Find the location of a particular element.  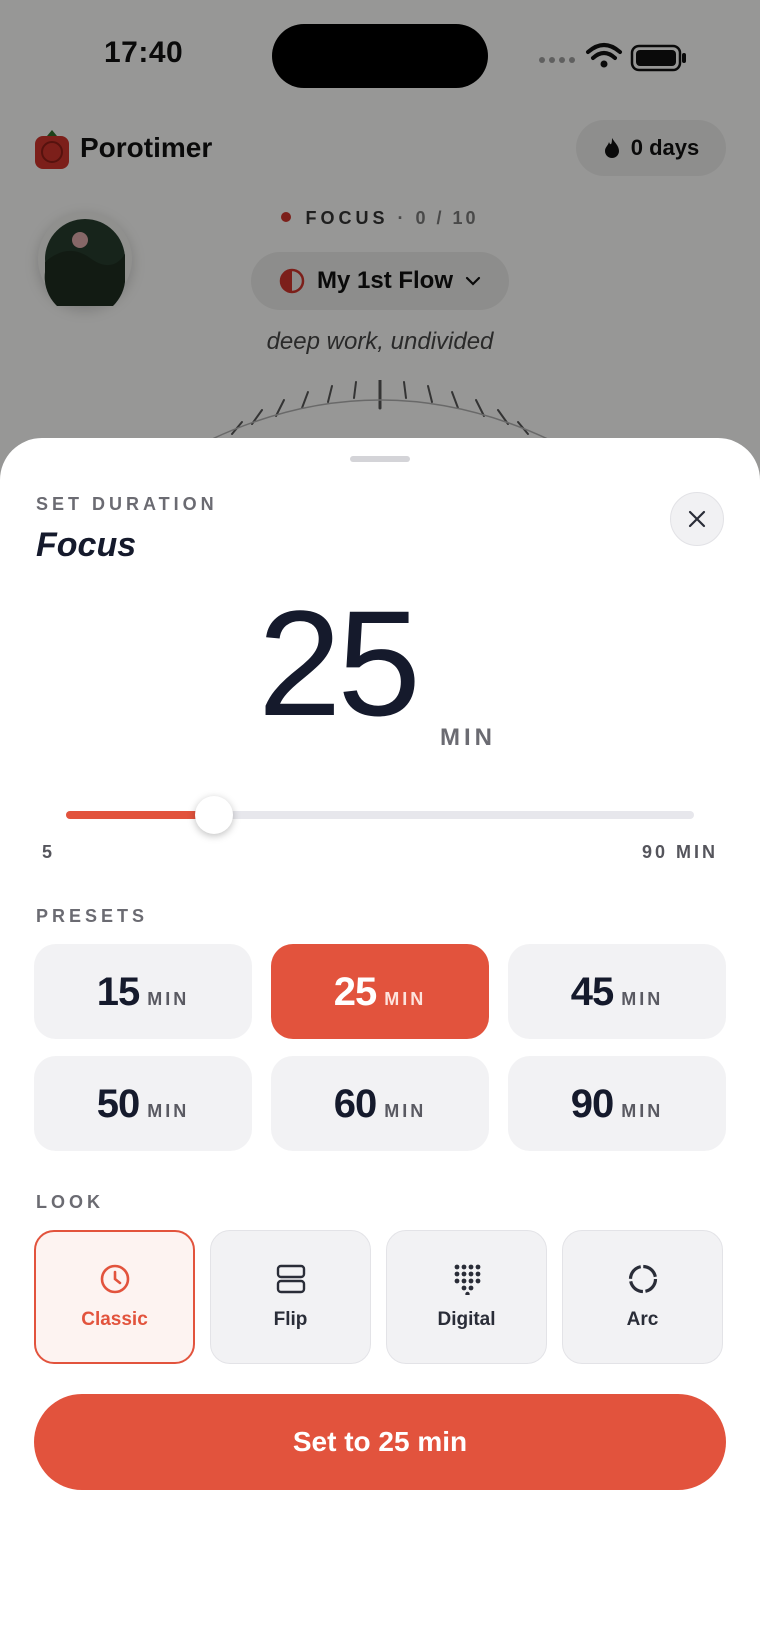

look-option-arc: Arc is located at coordinates (642, 1297).